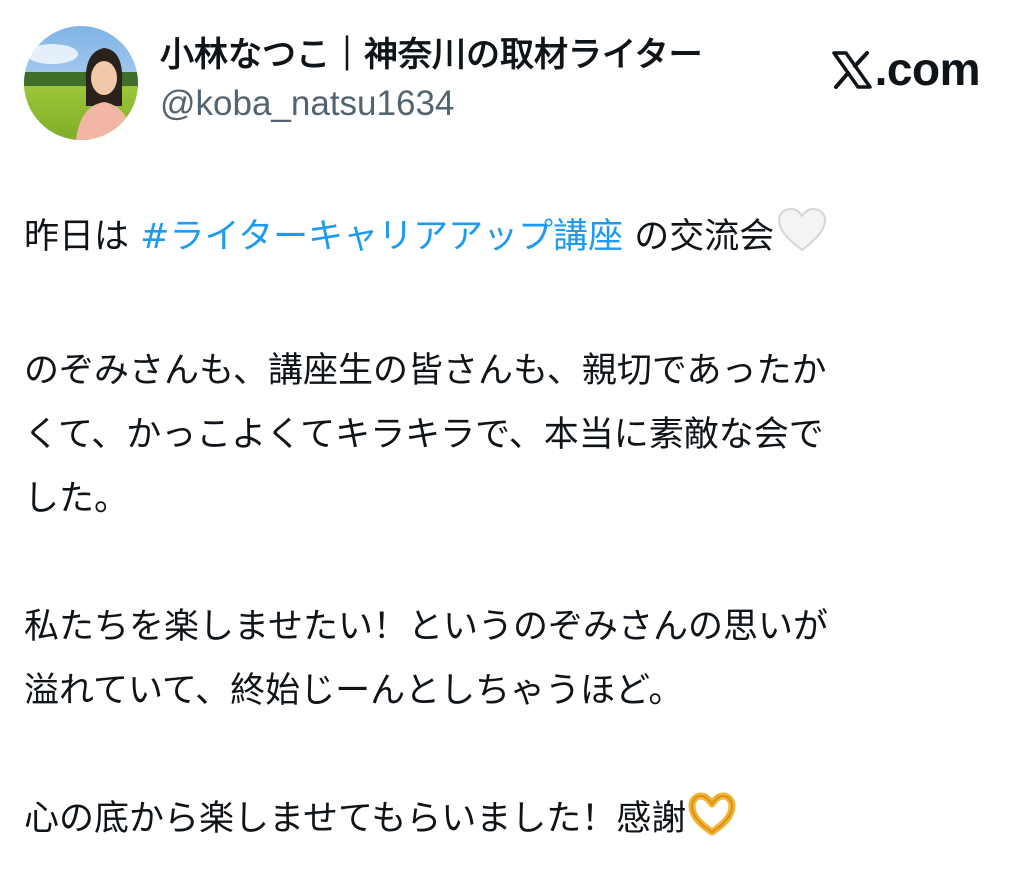  What do you see at coordinates (82, 237) in the screenshot?
I see `tweet-text: 昨日は` at bounding box center [82, 237].